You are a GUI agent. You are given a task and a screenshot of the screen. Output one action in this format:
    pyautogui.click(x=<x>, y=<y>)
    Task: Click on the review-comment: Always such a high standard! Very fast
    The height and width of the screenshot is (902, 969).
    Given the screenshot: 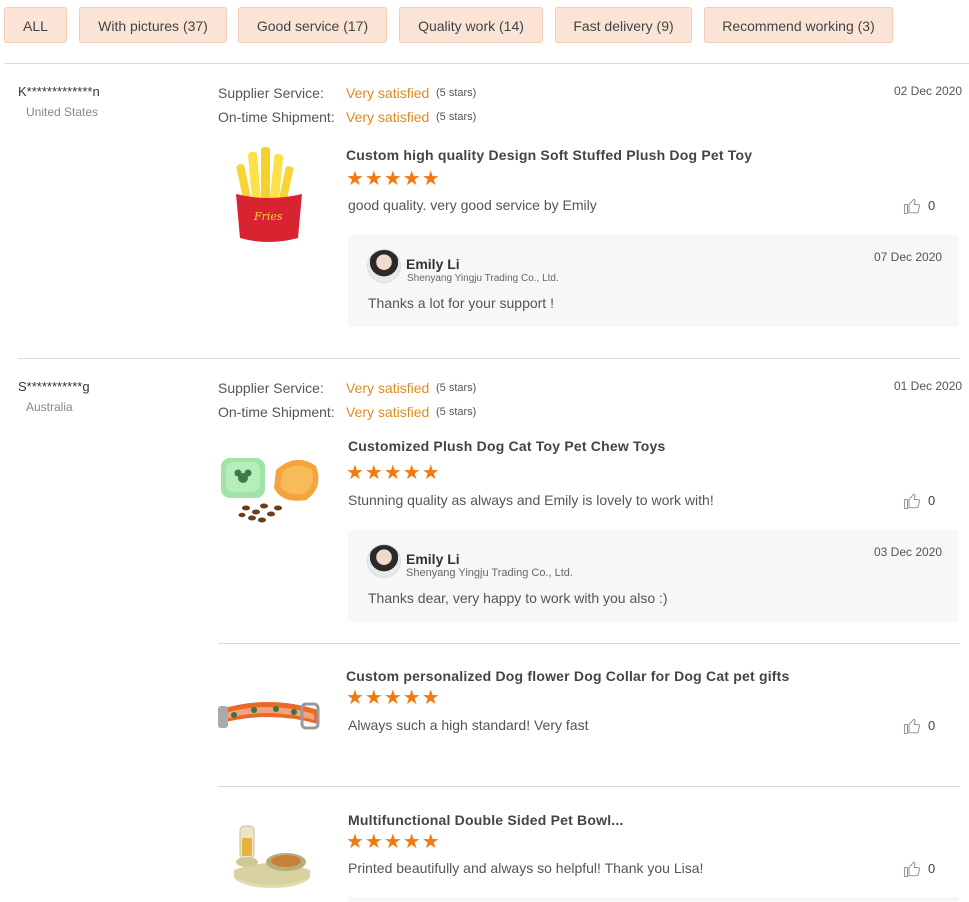 What is the action you would take?
    pyautogui.click(x=468, y=725)
    